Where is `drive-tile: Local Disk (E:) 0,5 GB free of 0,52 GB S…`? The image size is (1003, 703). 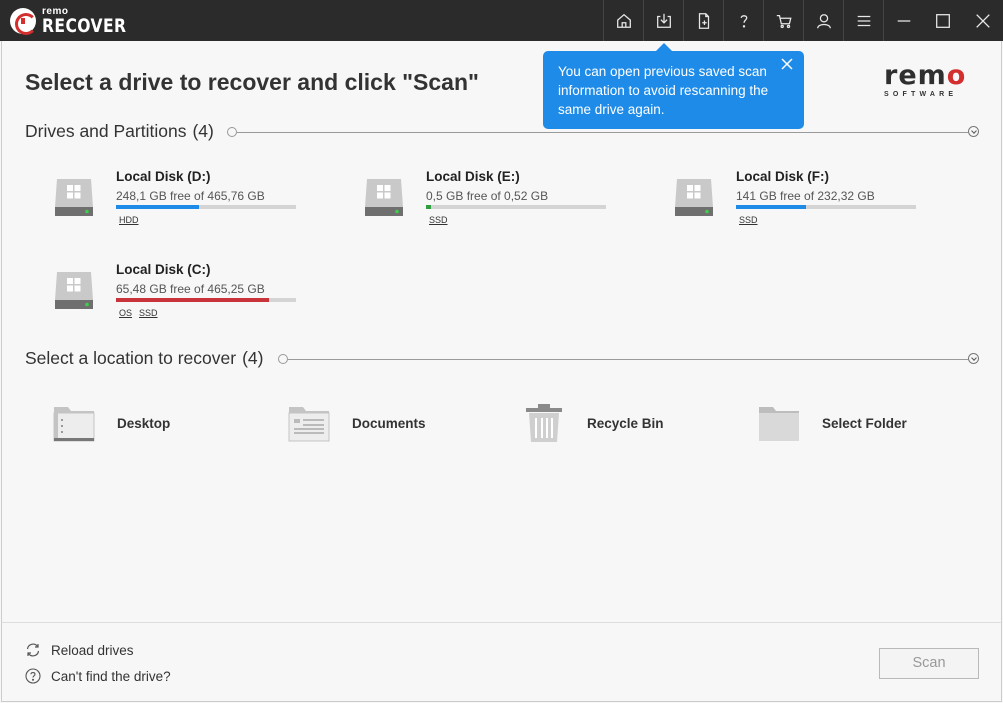 drive-tile: Local Disk (E:) 0,5 GB free of 0,52 GB S… is located at coordinates (513, 204).